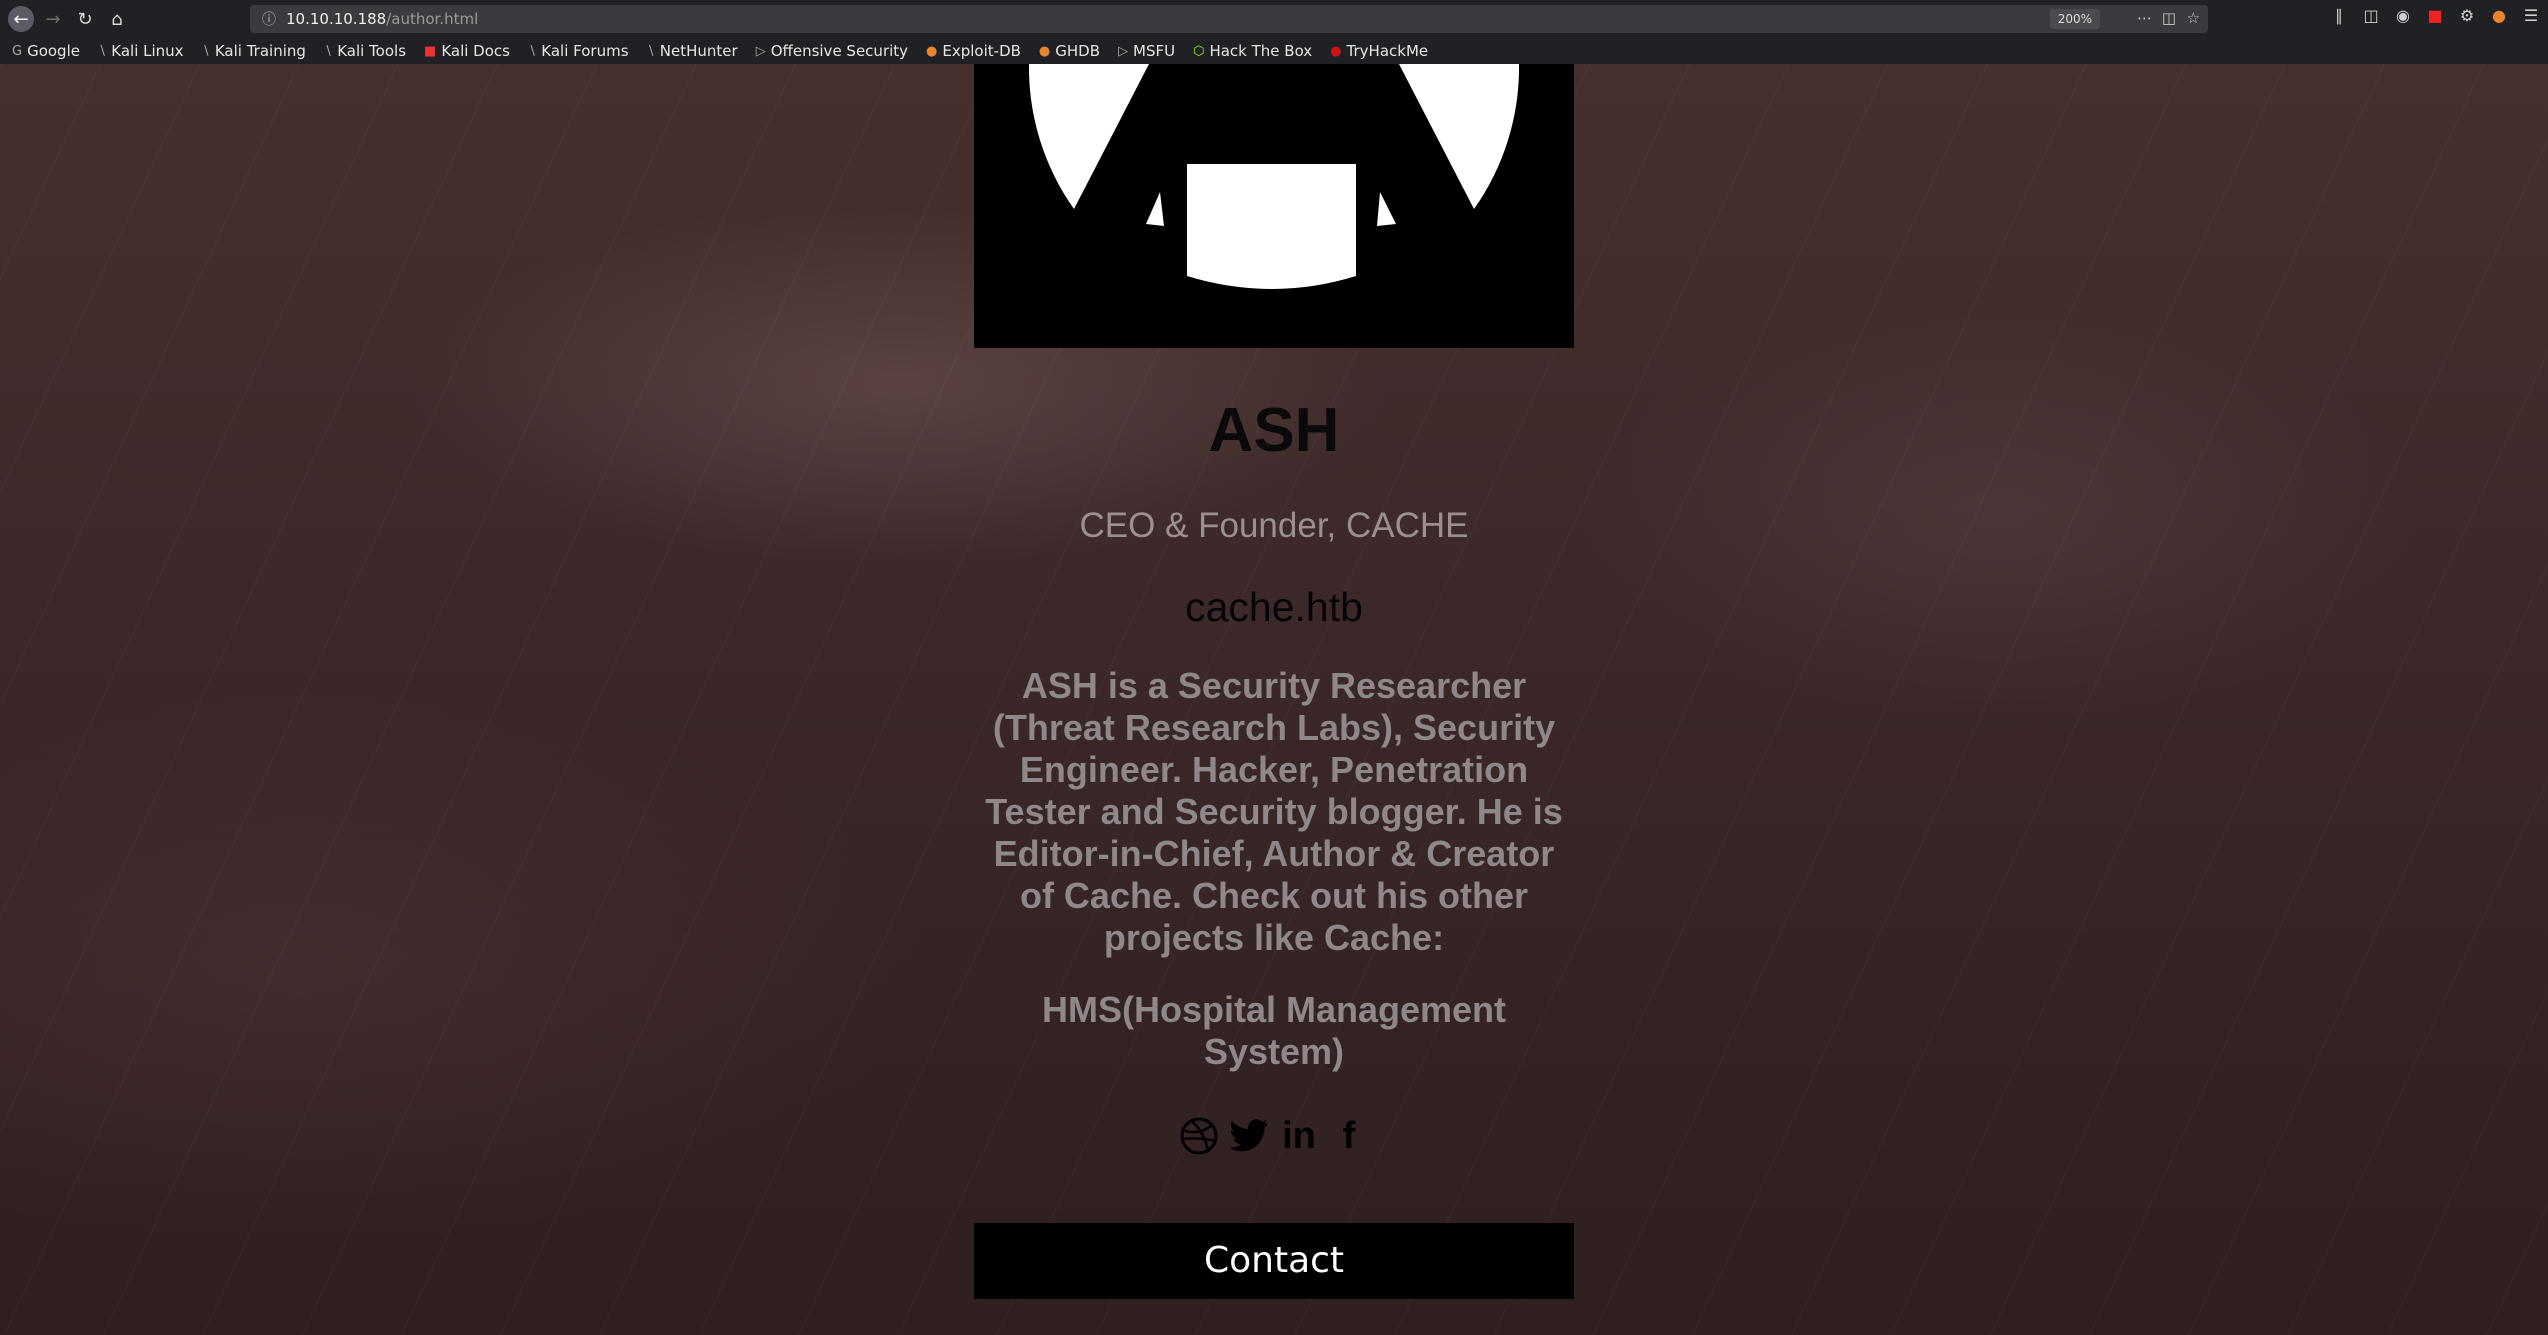 Image resolution: width=2548 pixels, height=1335 pixels. I want to click on bookmark-label: Kali Tools, so click(372, 51).